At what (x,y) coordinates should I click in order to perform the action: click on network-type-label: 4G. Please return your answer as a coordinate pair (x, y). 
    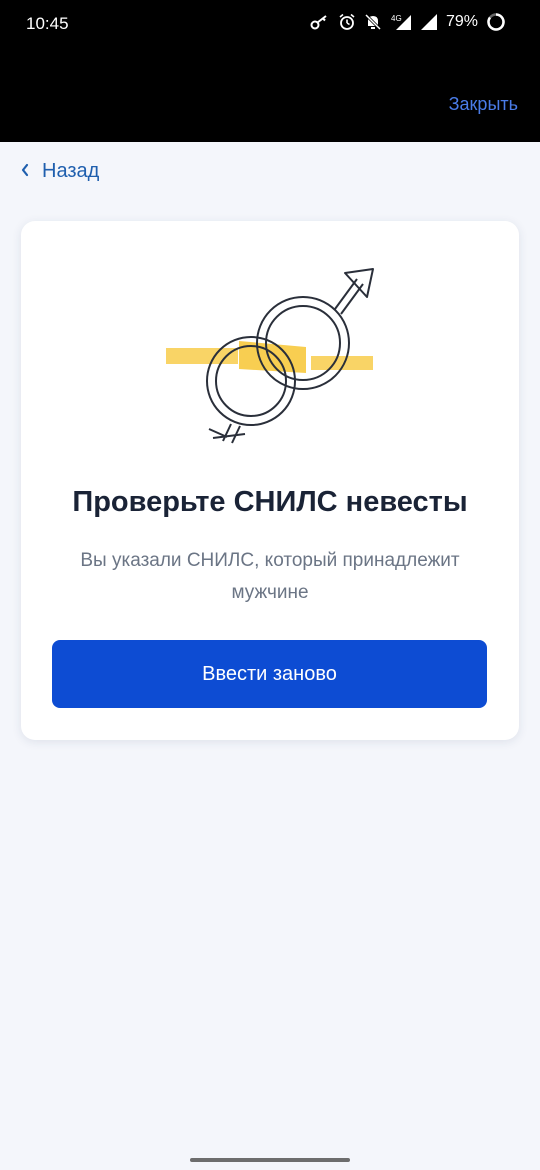
    Looking at the image, I should click on (396, 18).